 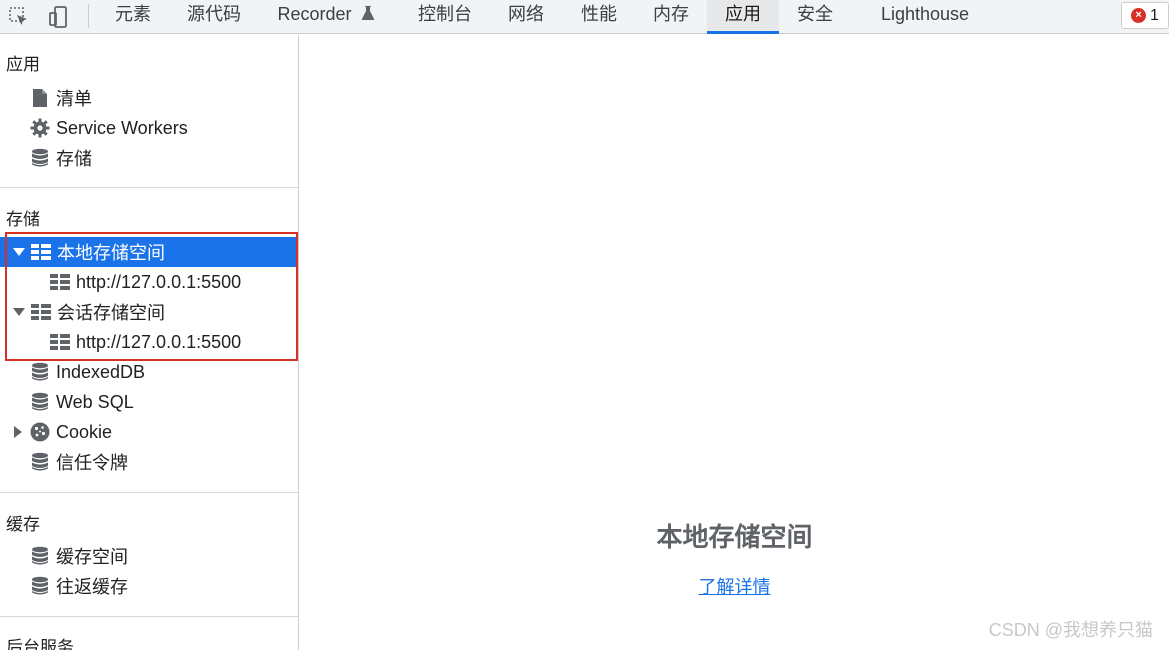 What do you see at coordinates (133, 17) in the screenshot?
I see `tab-elements: 元素` at bounding box center [133, 17].